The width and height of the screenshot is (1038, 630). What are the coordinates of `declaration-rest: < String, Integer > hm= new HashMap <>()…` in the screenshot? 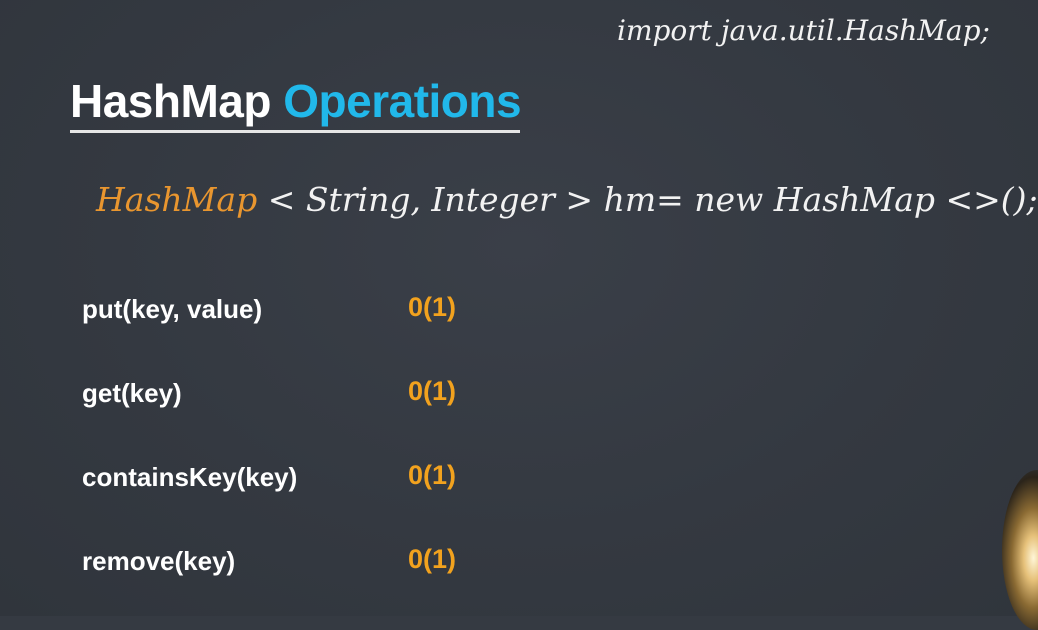 It's located at (652, 199).